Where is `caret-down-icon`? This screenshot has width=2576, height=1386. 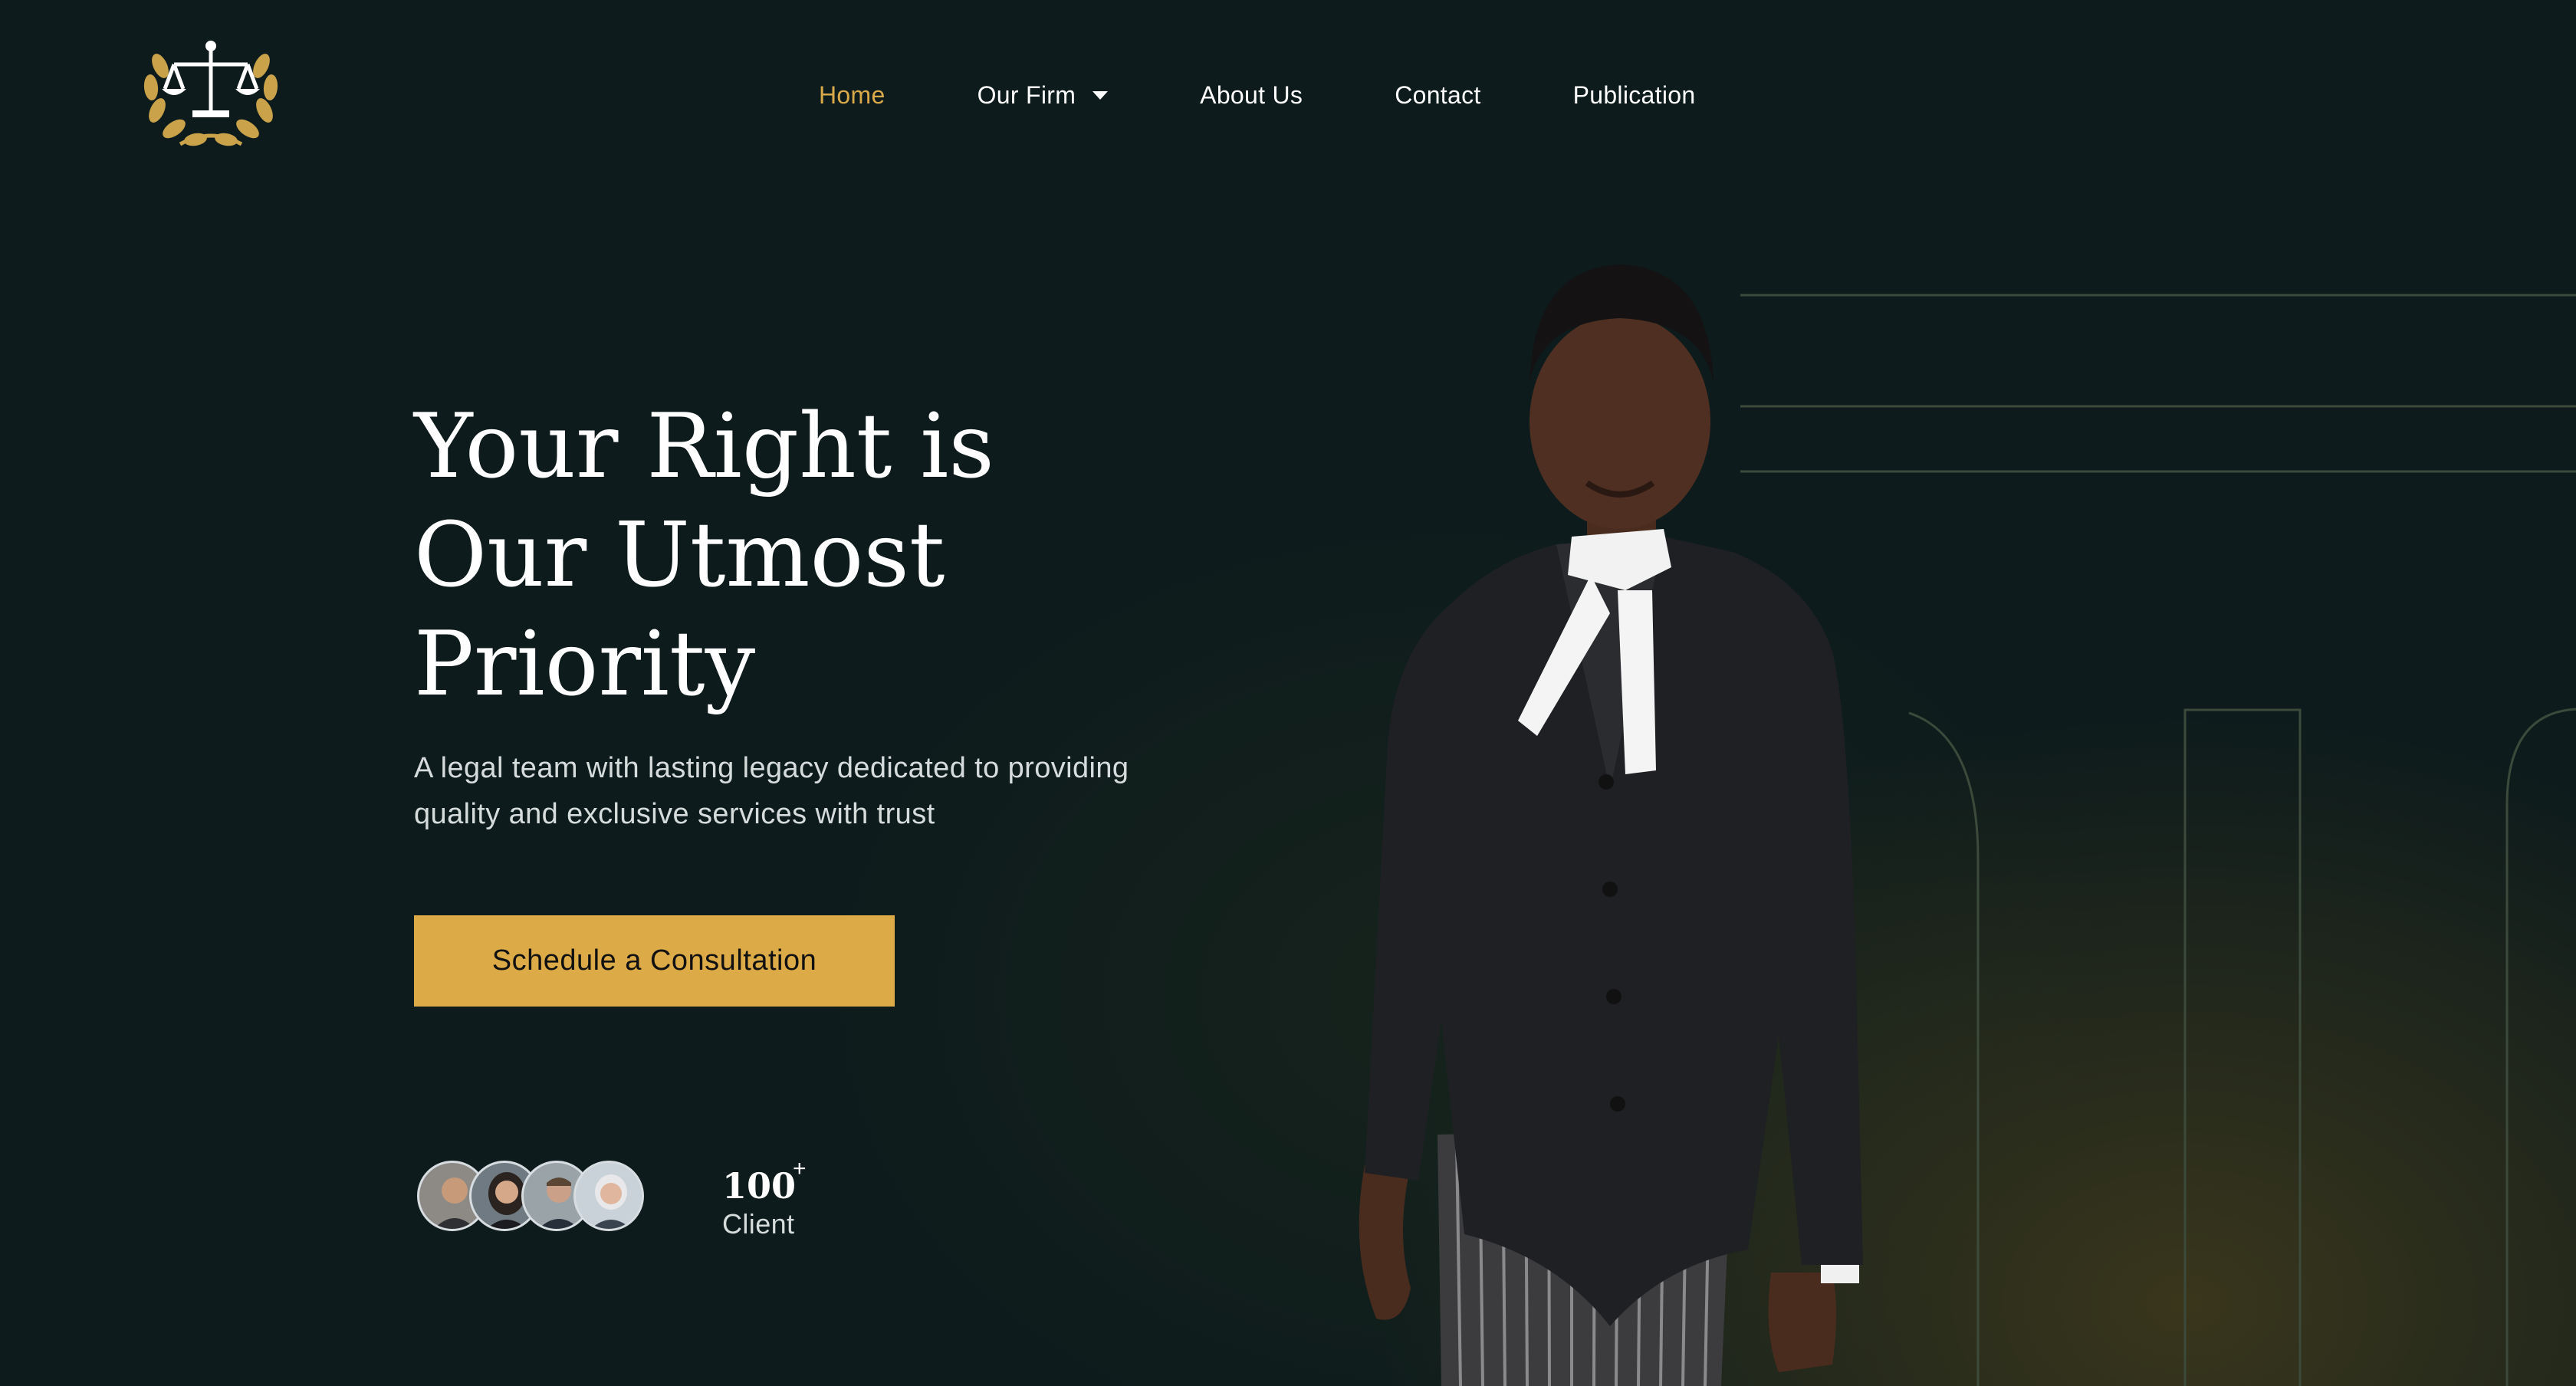
caret-down-icon is located at coordinates (1101, 95).